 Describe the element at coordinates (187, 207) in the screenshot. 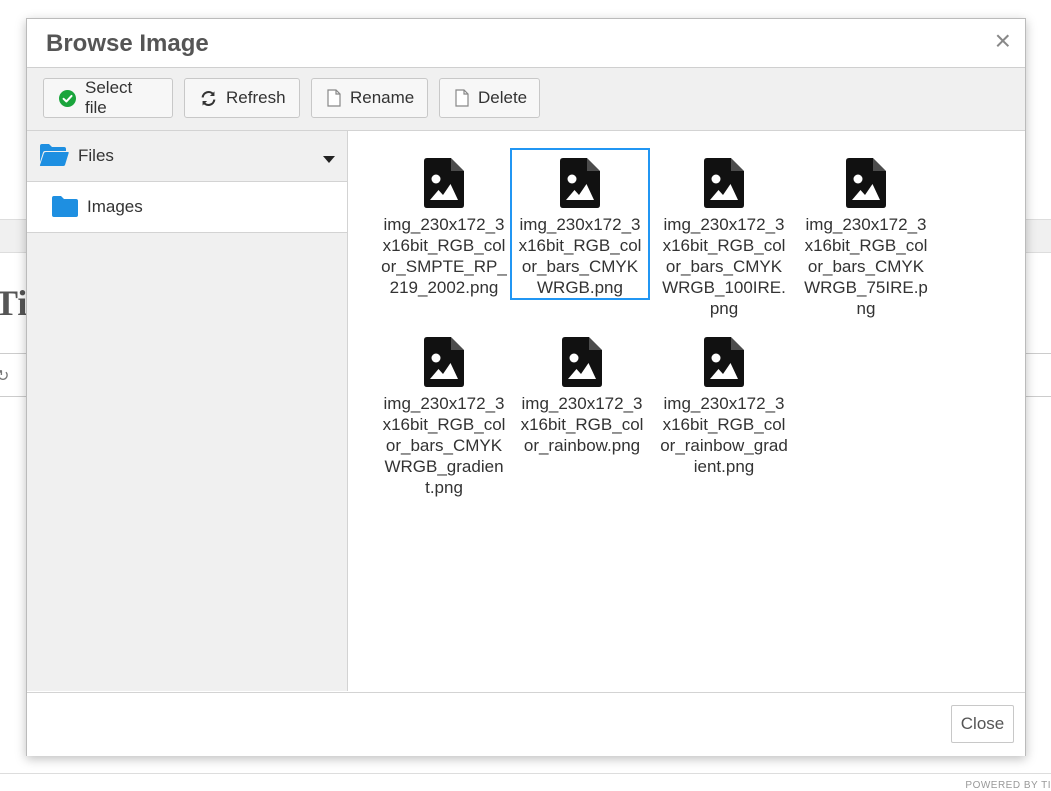

I see `sidebar-item-images: Images` at that location.